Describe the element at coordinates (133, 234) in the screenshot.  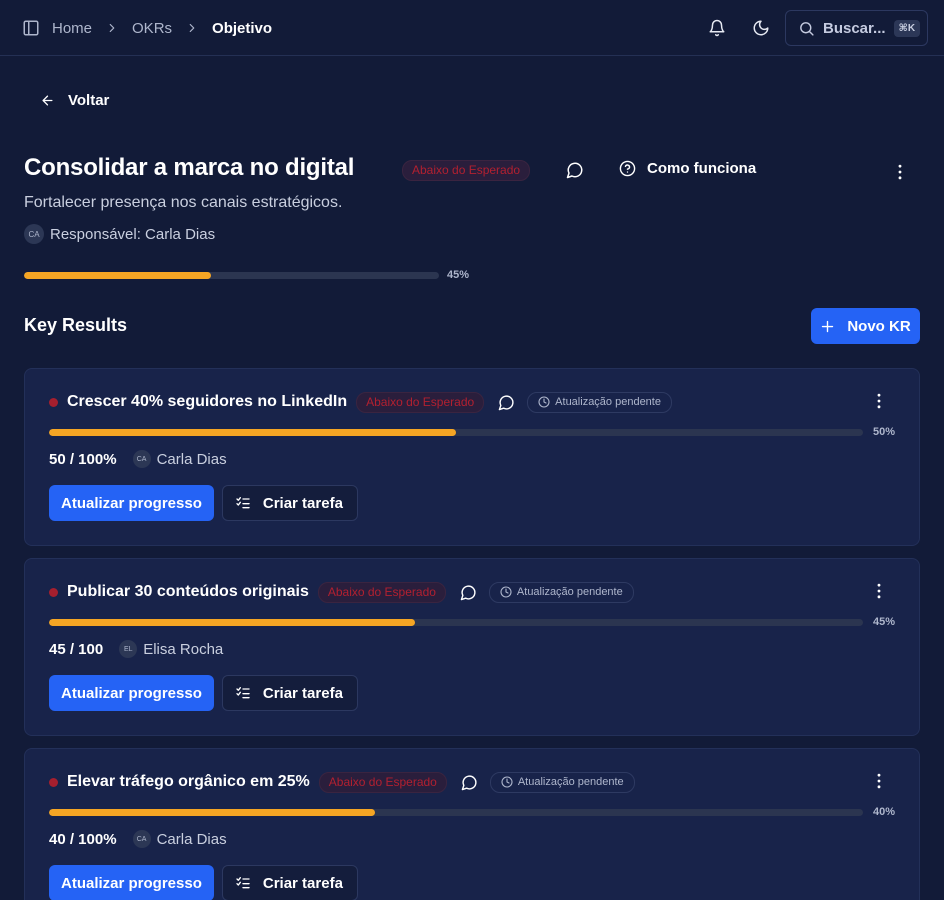
I see `objective-owner-label: Responsável: Carla Dias` at that location.